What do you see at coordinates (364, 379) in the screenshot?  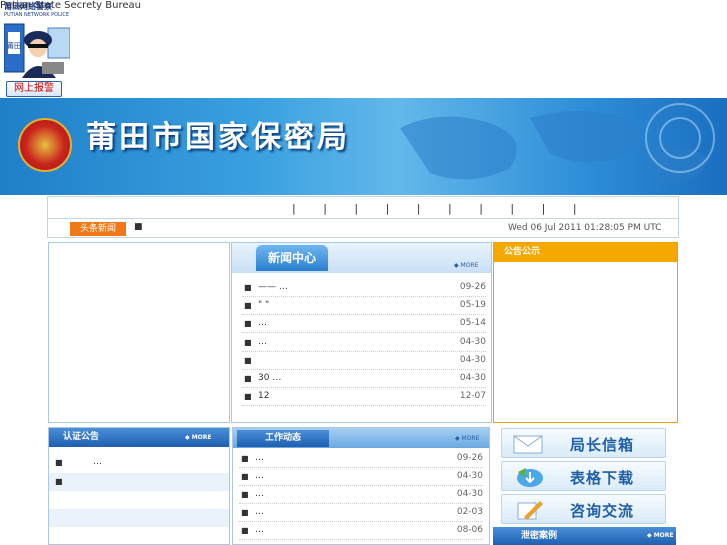 I see `table-row: ■ 30 … 04-30` at bounding box center [364, 379].